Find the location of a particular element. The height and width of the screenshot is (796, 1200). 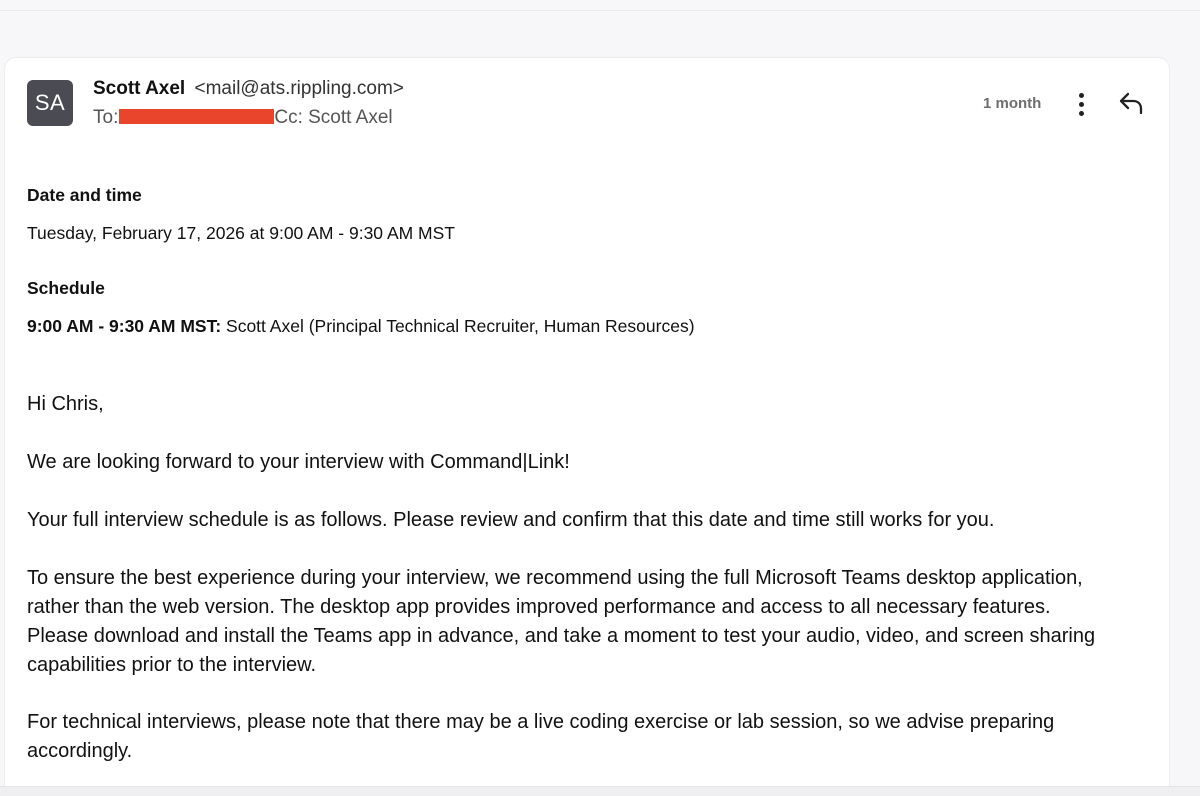

top-bar is located at coordinates (600, 5).